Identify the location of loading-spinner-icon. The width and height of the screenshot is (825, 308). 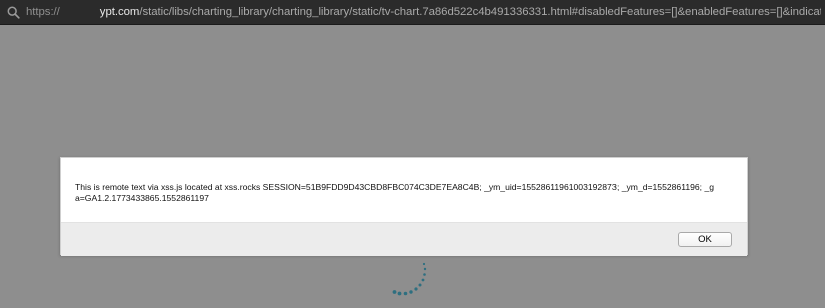
(409, 279).